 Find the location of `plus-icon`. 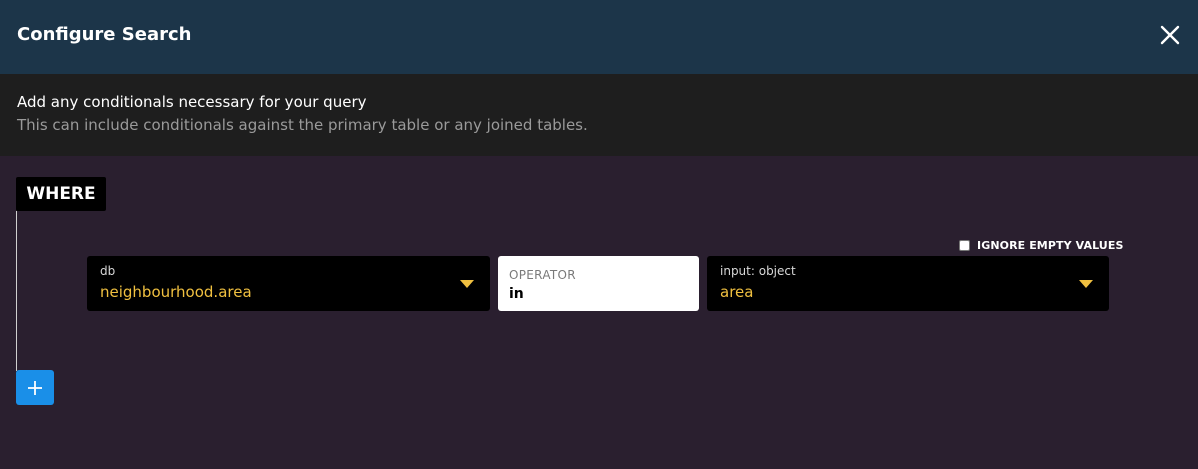

plus-icon is located at coordinates (35, 387).